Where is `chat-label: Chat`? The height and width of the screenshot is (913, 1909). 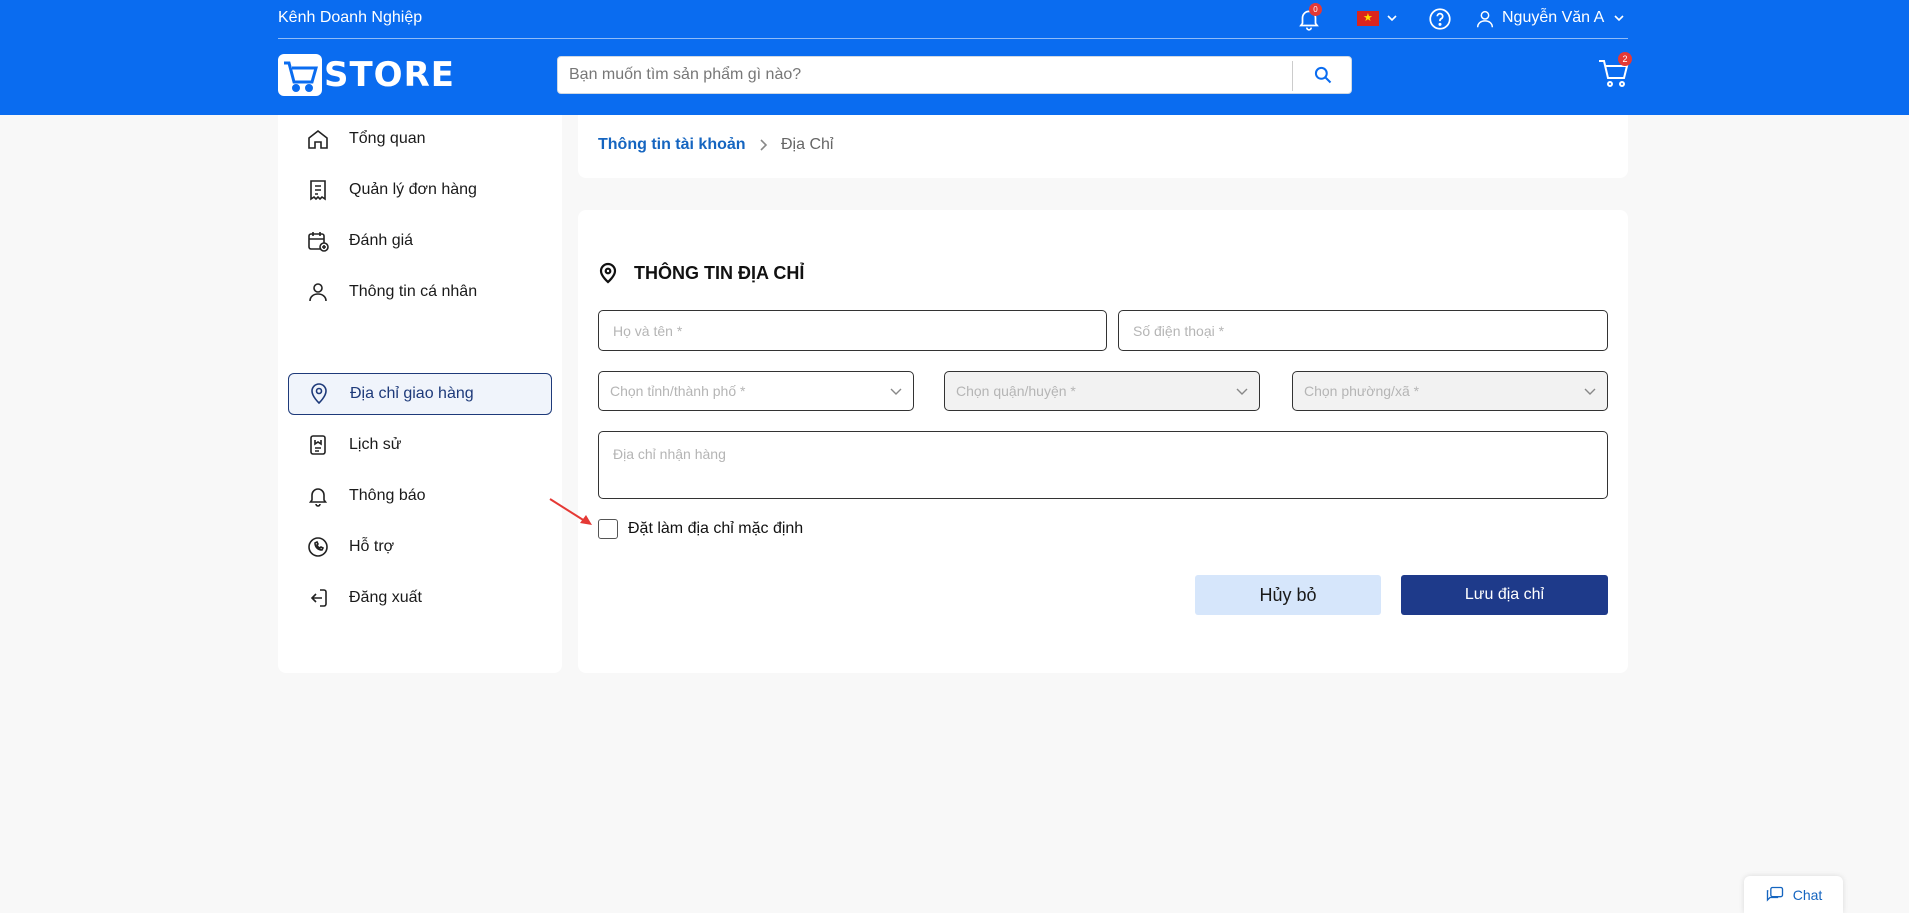 chat-label: Chat is located at coordinates (1807, 894).